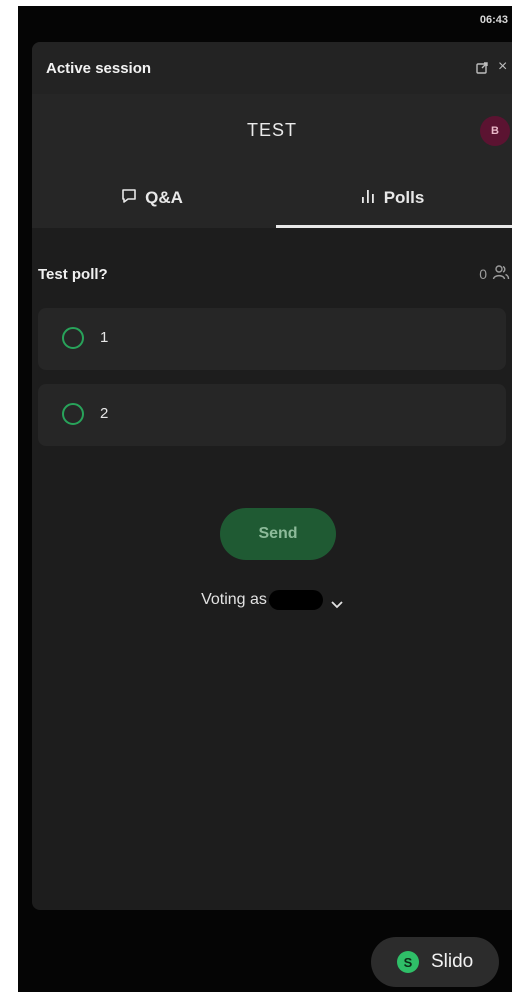 This screenshot has height=997, width=512. I want to click on session-bar: TEST B Q&A Polls, so click(272, 161).